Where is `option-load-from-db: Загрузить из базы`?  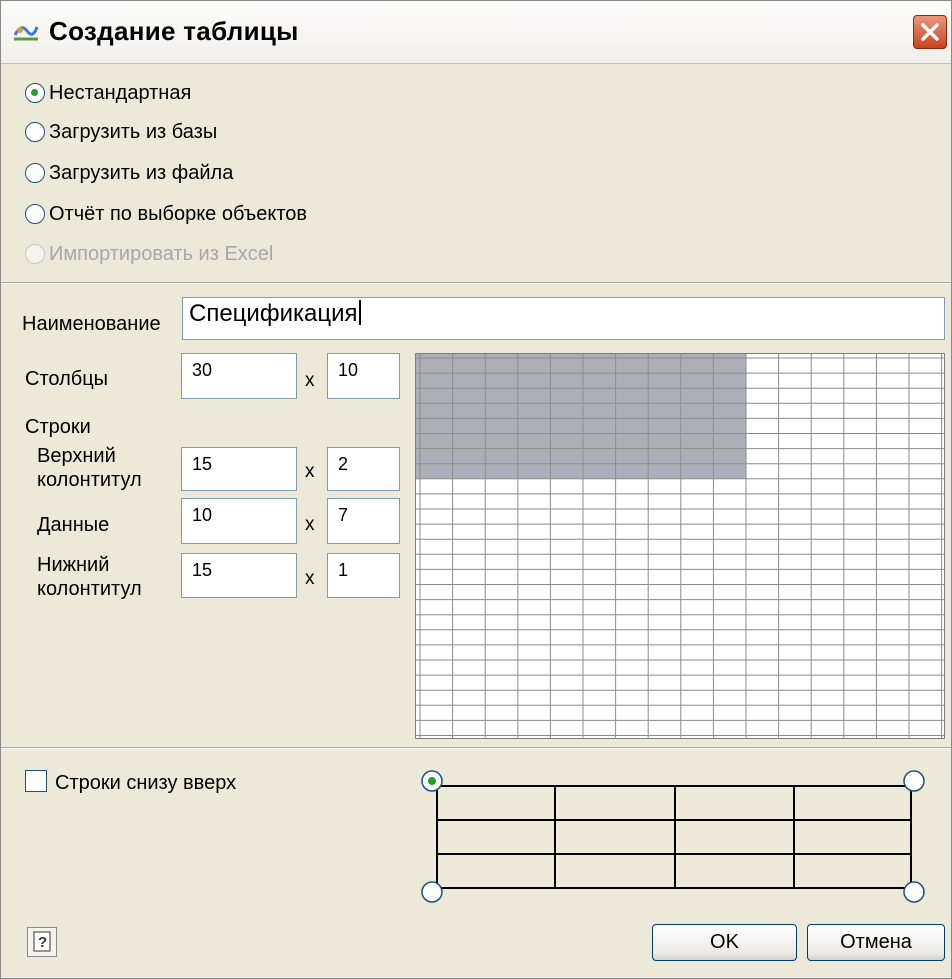
option-load-from-db: Загрузить из базы is located at coordinates (121, 132).